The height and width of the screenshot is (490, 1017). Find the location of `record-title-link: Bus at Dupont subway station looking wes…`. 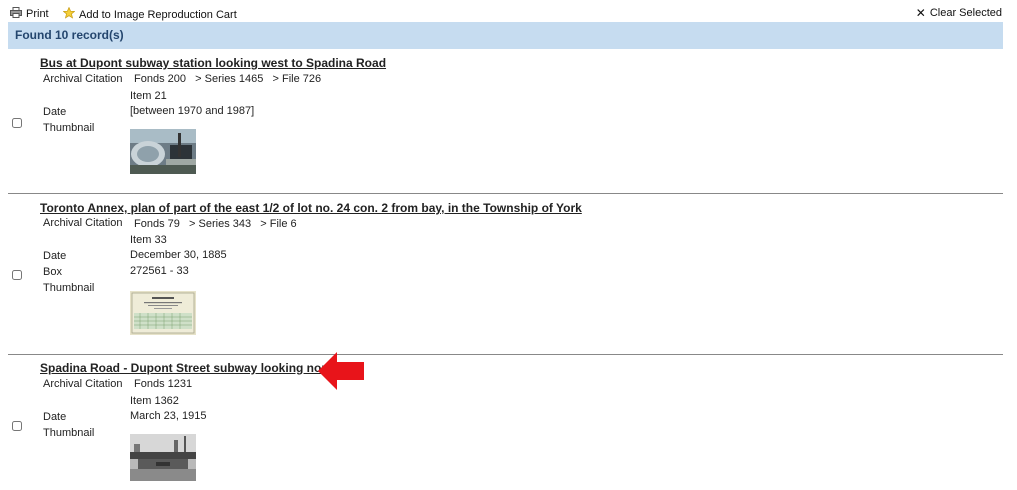

record-title-link: Bus at Dupont subway station looking wes… is located at coordinates (213, 63).